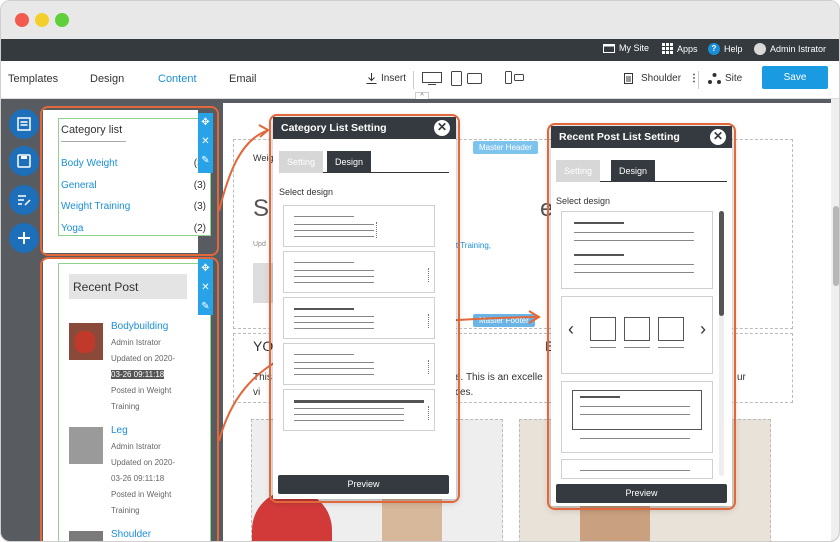  Describe the element at coordinates (334, 128) in the screenshot. I see `dialog-title: Category List Setting` at that location.